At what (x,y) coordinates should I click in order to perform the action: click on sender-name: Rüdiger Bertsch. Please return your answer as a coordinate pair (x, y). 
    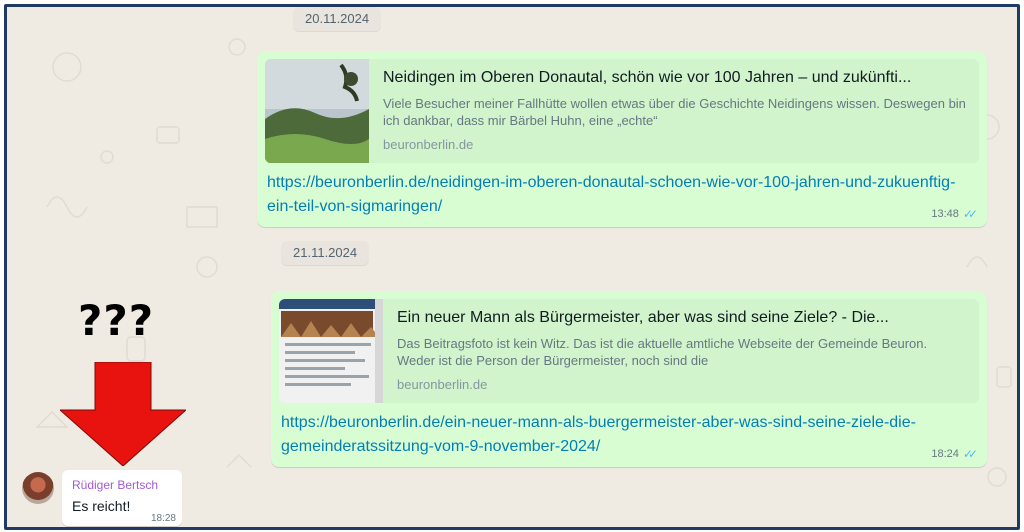
    Looking at the image, I should click on (115, 485).